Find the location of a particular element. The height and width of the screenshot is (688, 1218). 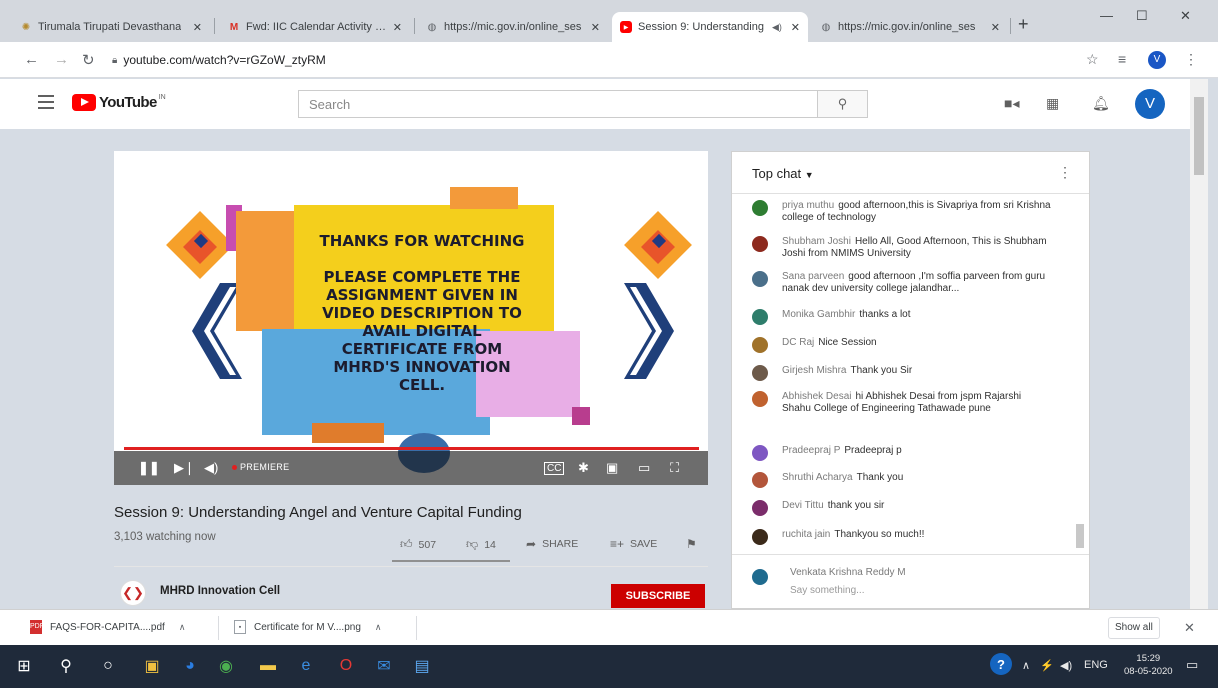

minimize-button: — is located at coordinates (1106, 15).